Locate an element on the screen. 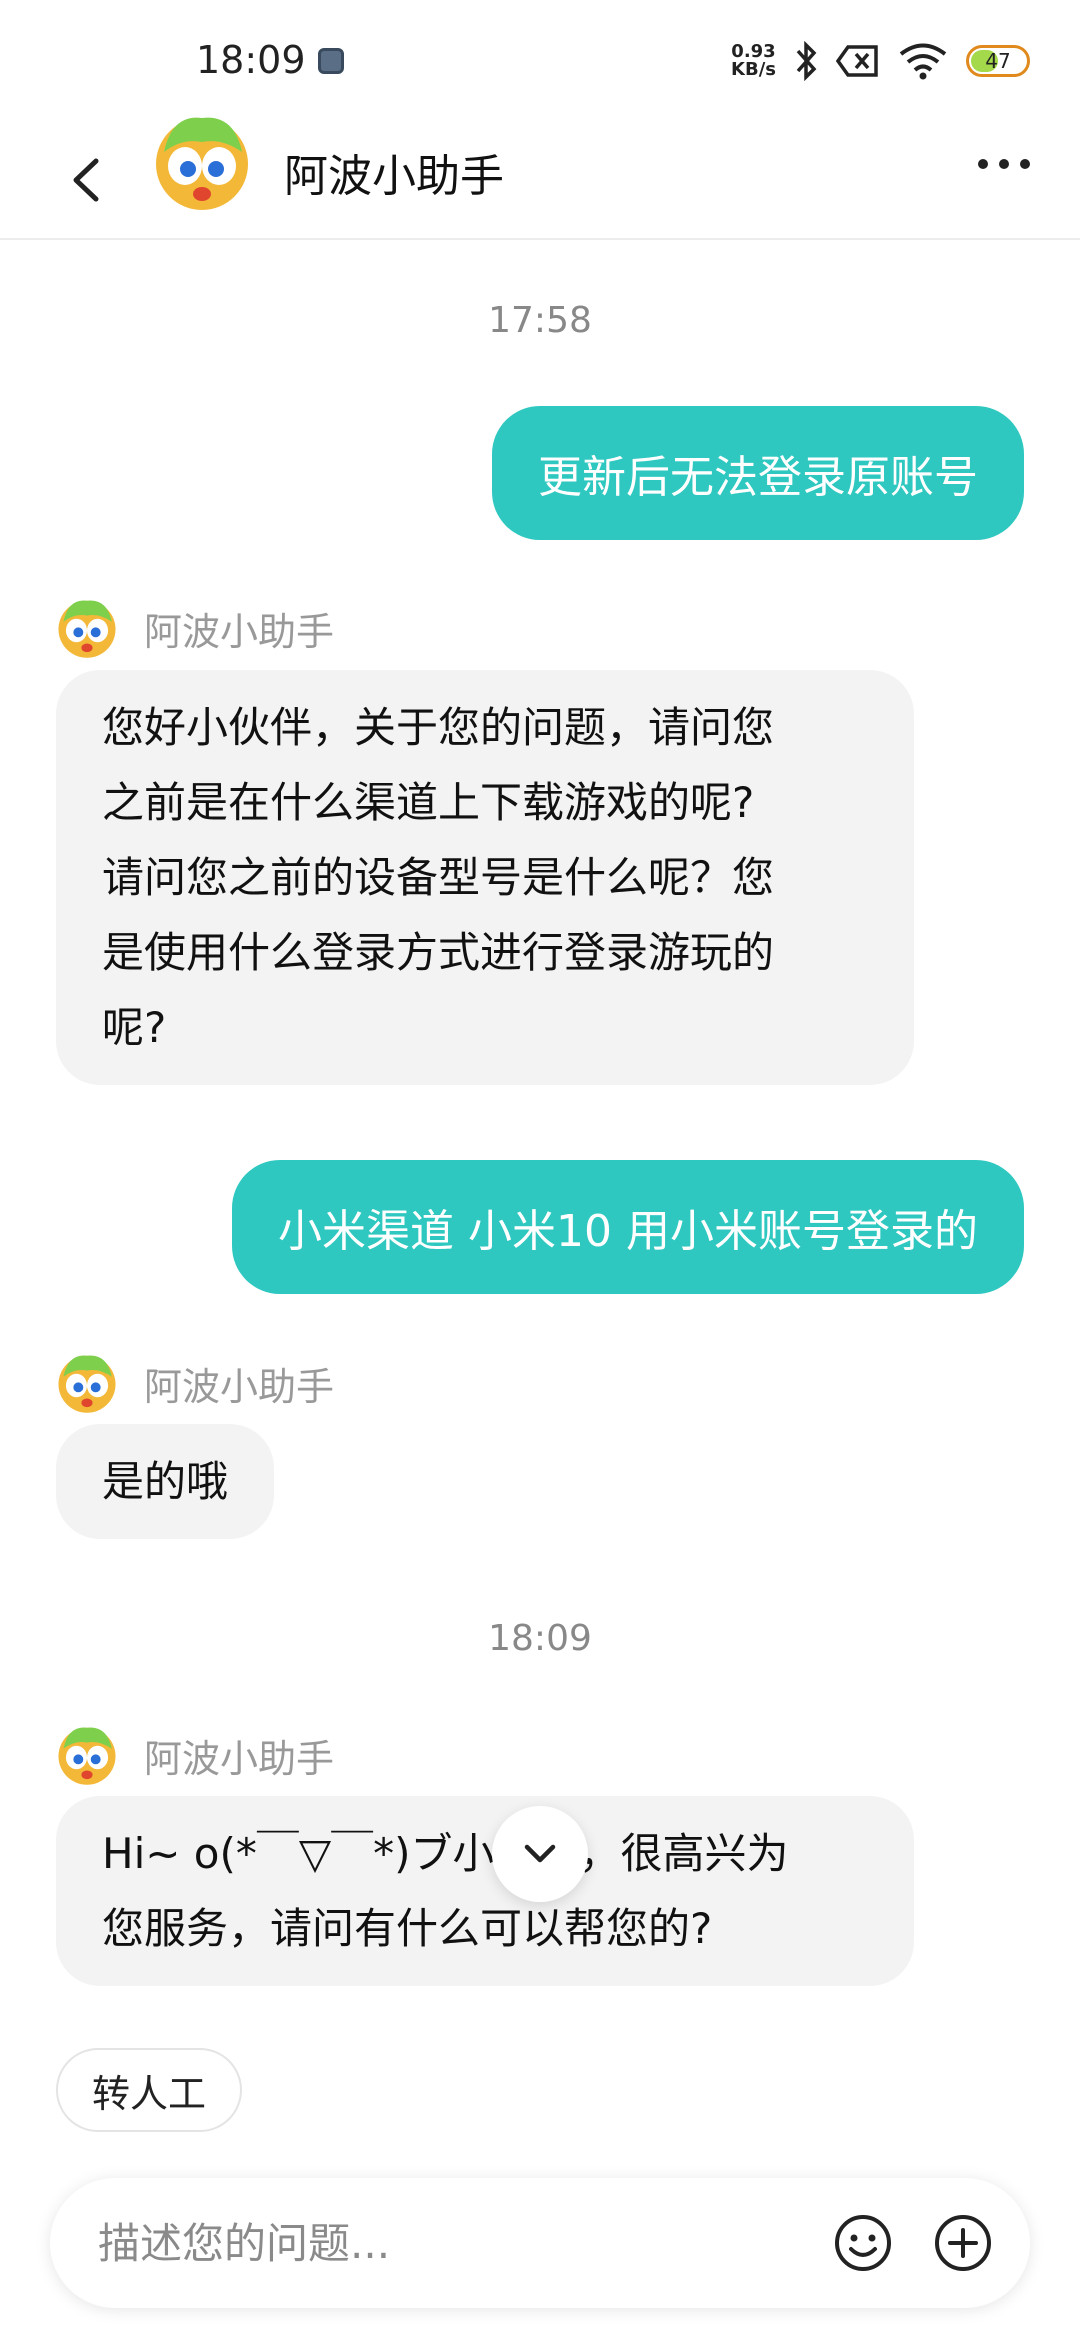 This screenshot has height=2340, width=1080. battery-percent: 47 is located at coordinates (998, 61).